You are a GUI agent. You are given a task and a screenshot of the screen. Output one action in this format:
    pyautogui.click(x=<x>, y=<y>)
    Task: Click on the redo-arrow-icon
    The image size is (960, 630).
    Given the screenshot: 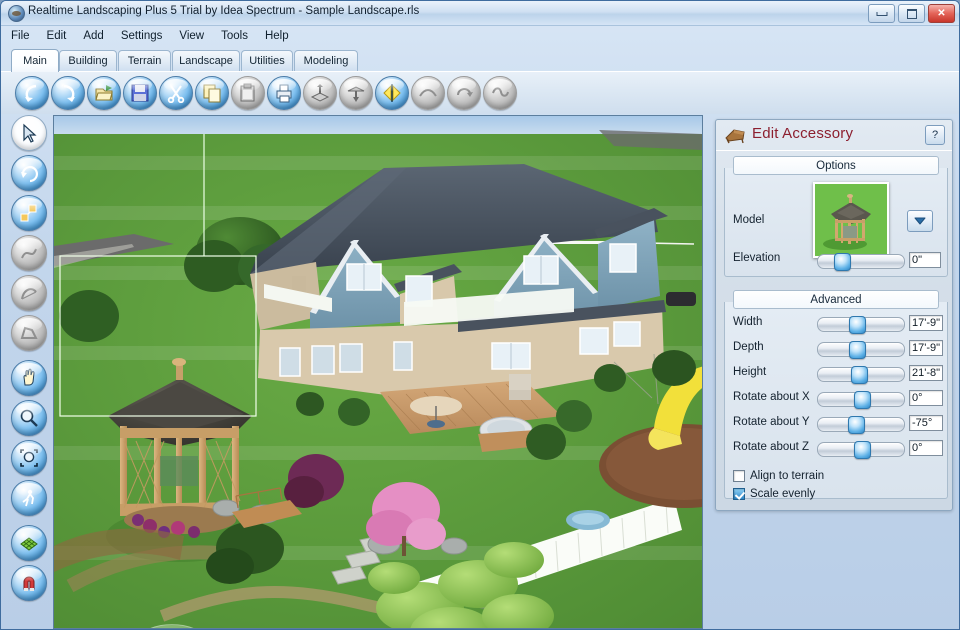 What is the action you would take?
    pyautogui.click(x=69, y=93)
    